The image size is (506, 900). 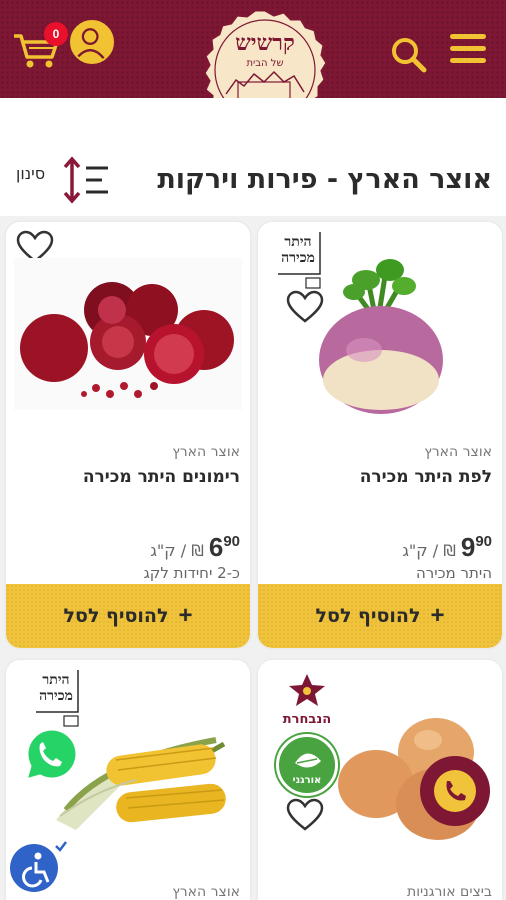 I want to click on call-button, so click(x=455, y=791).